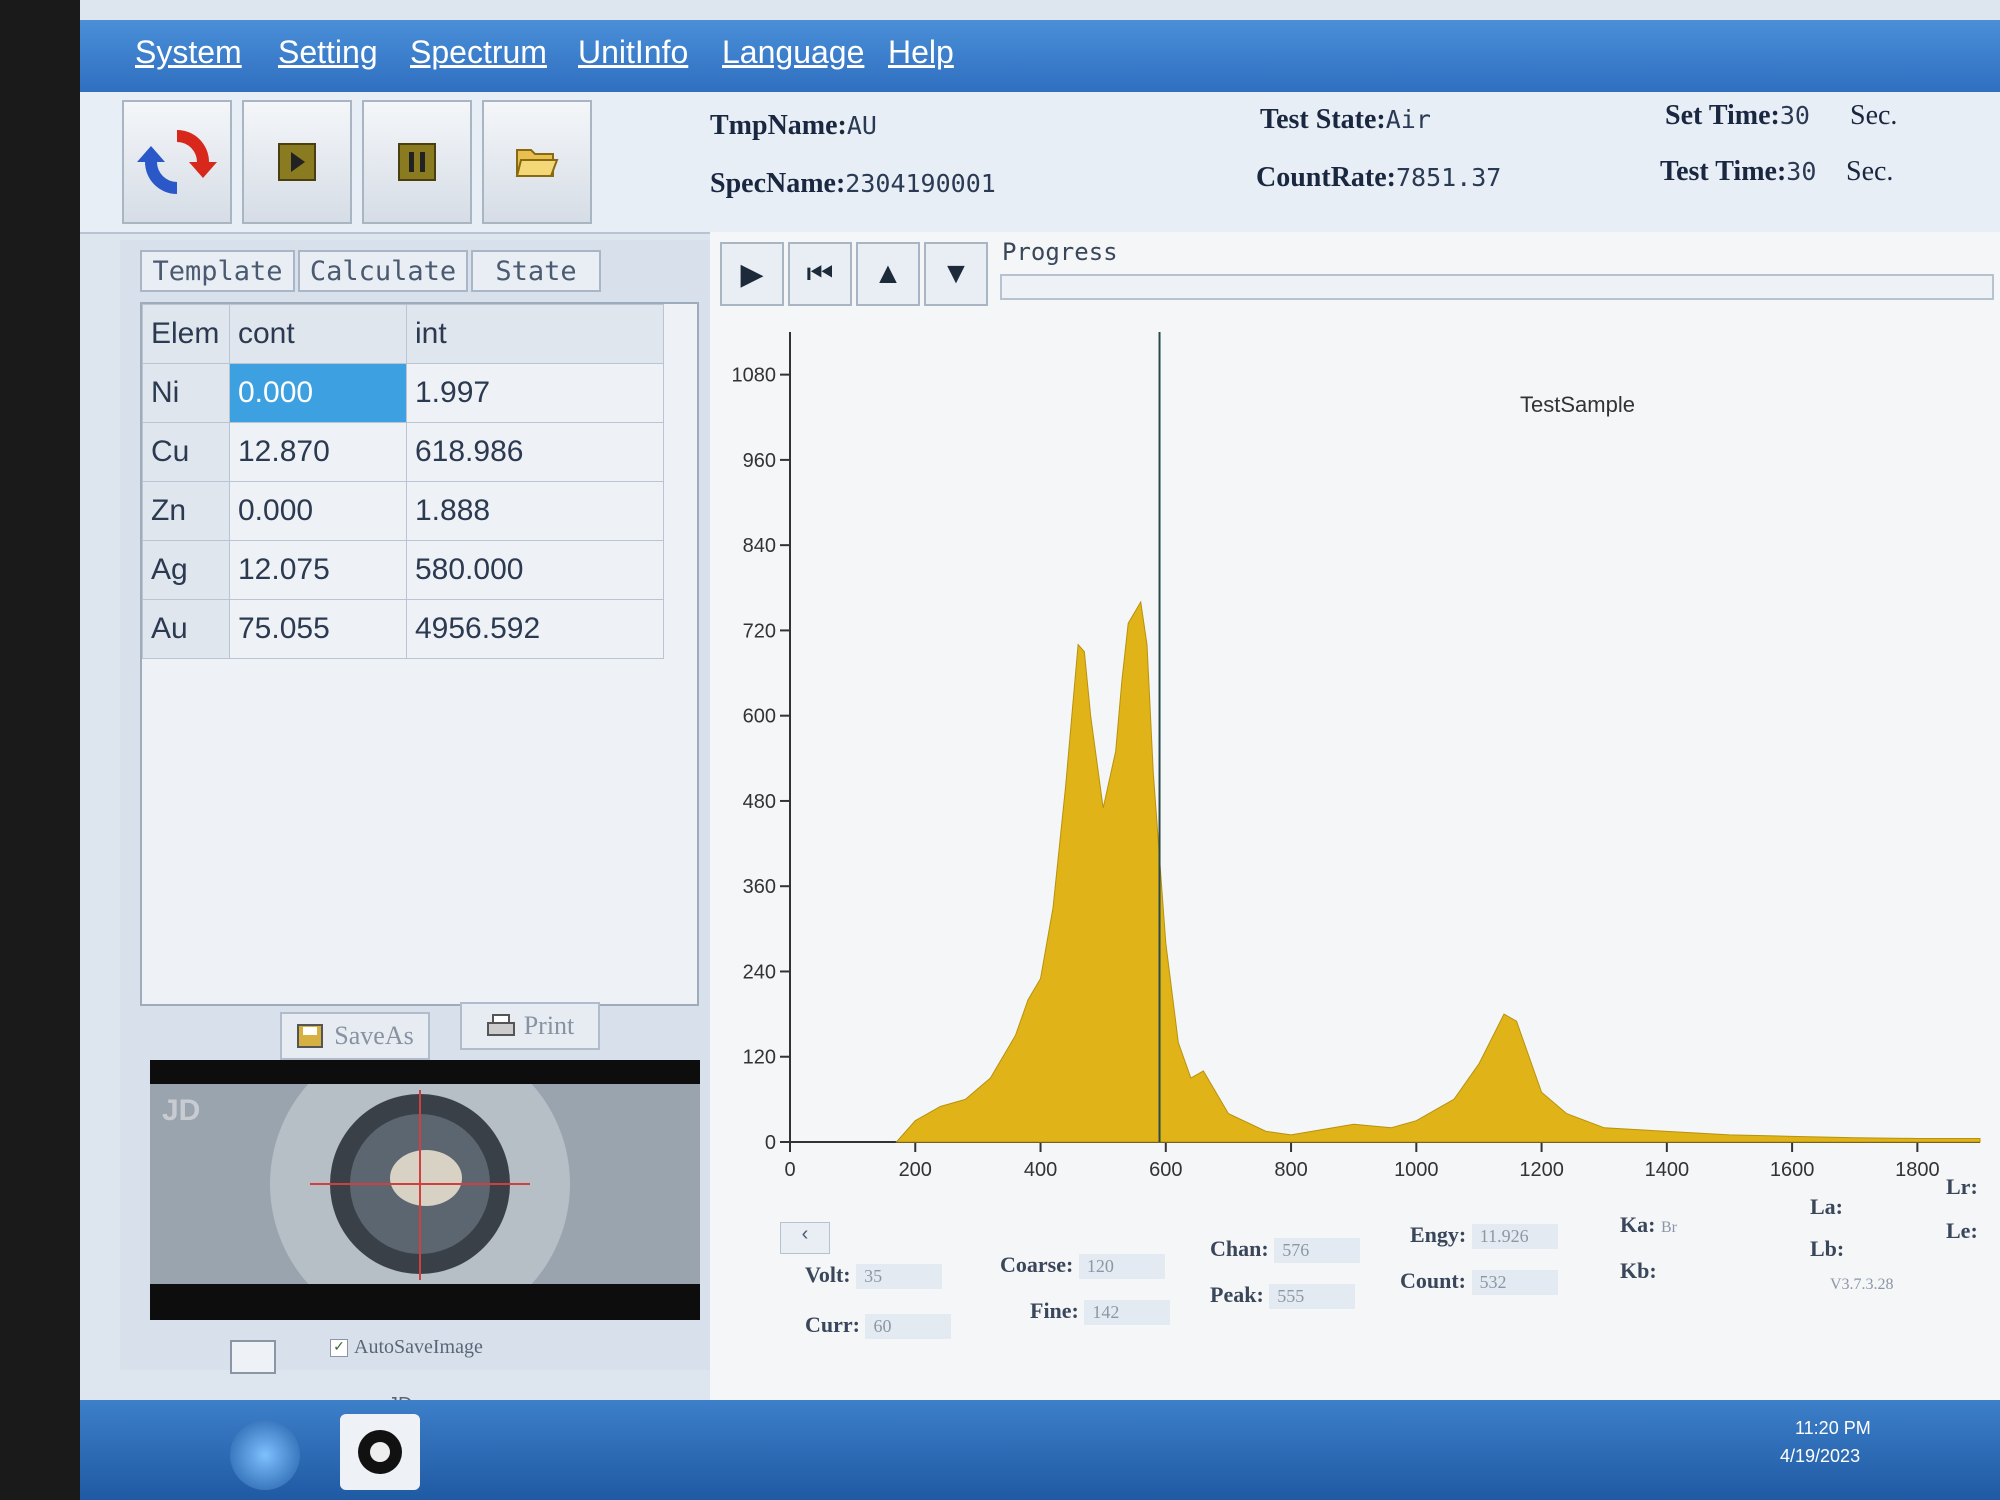 The height and width of the screenshot is (1500, 2000). What do you see at coordinates (754, 376) in the screenshot?
I see `y-tick-label: 1080` at bounding box center [754, 376].